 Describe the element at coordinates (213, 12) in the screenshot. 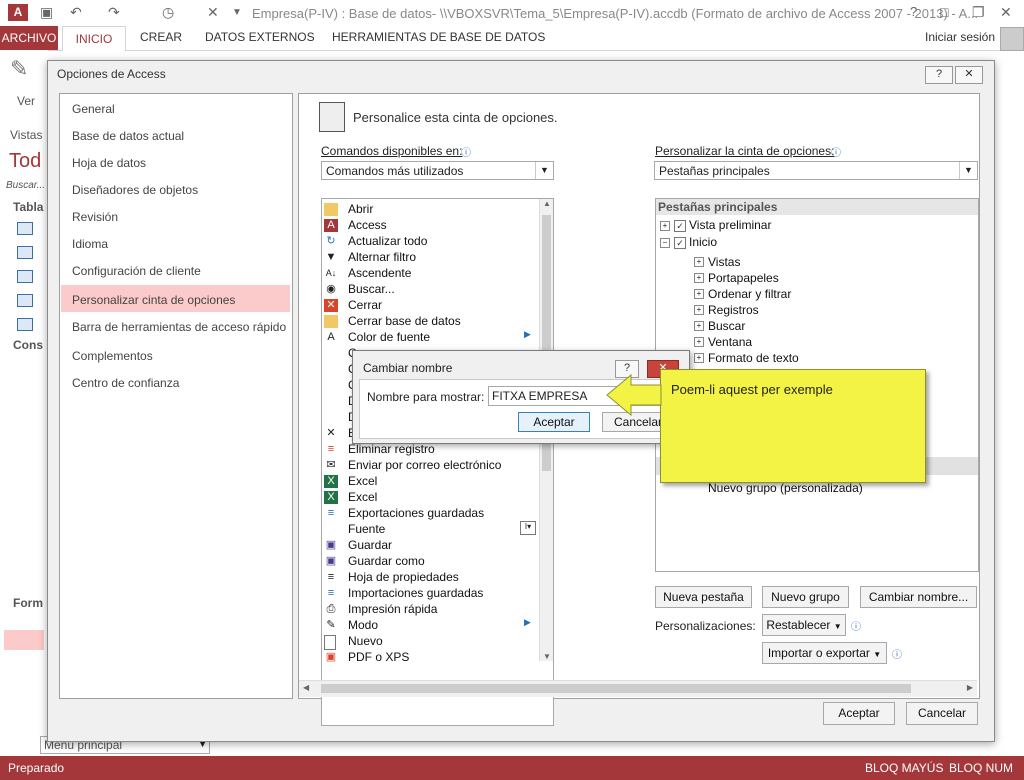

I see `delete-icon: ✕` at that location.